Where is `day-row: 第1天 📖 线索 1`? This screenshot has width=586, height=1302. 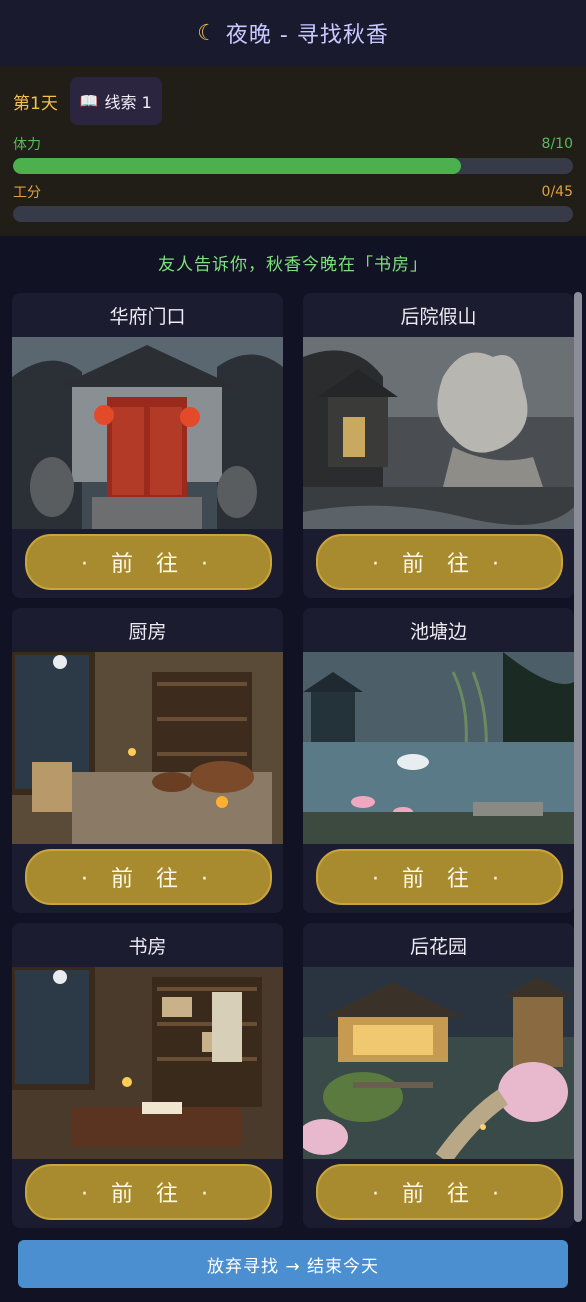
day-row: 第1天 📖 线索 1 is located at coordinates (293, 96).